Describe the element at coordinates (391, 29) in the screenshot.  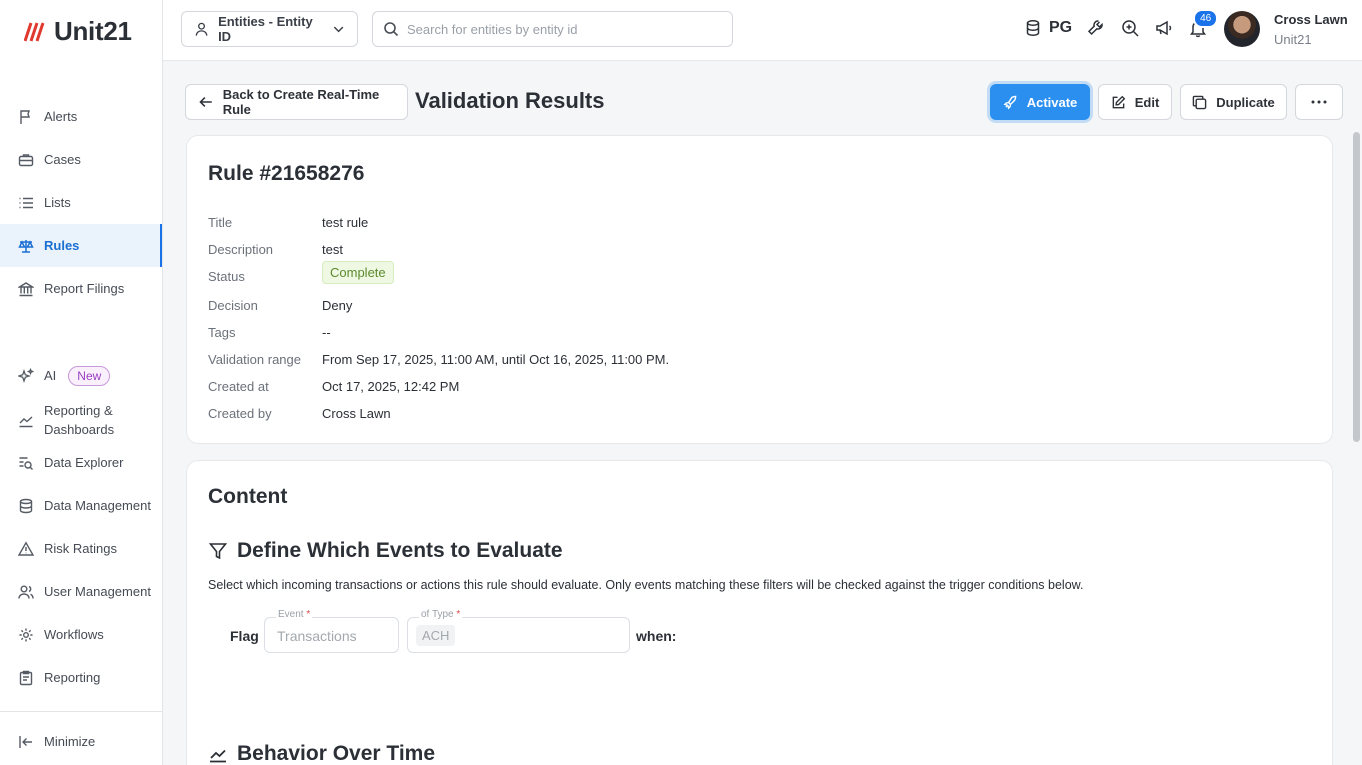
I see `search-icon` at that location.